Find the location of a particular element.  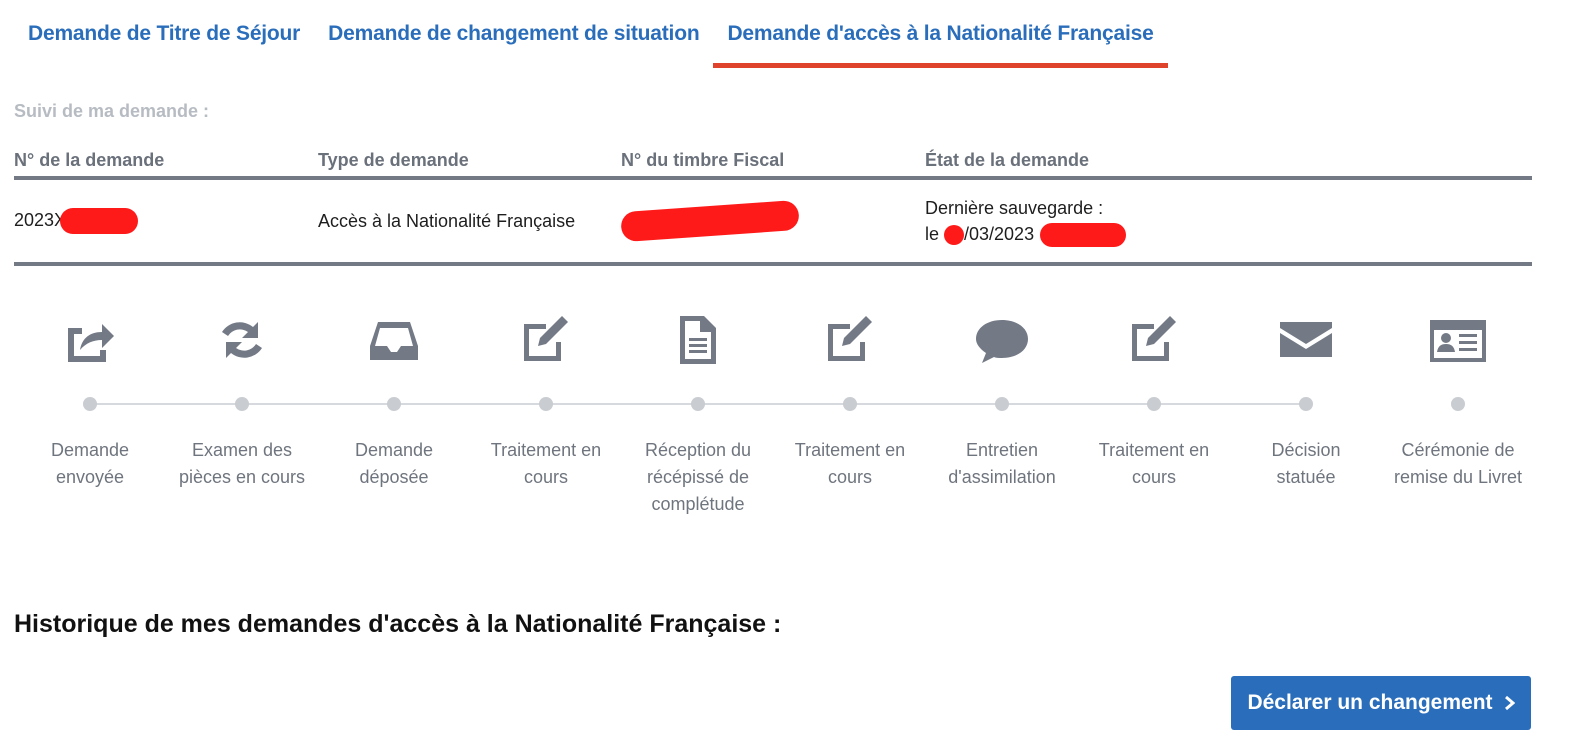

request-number-cell: 2023X is located at coordinates (166, 221).